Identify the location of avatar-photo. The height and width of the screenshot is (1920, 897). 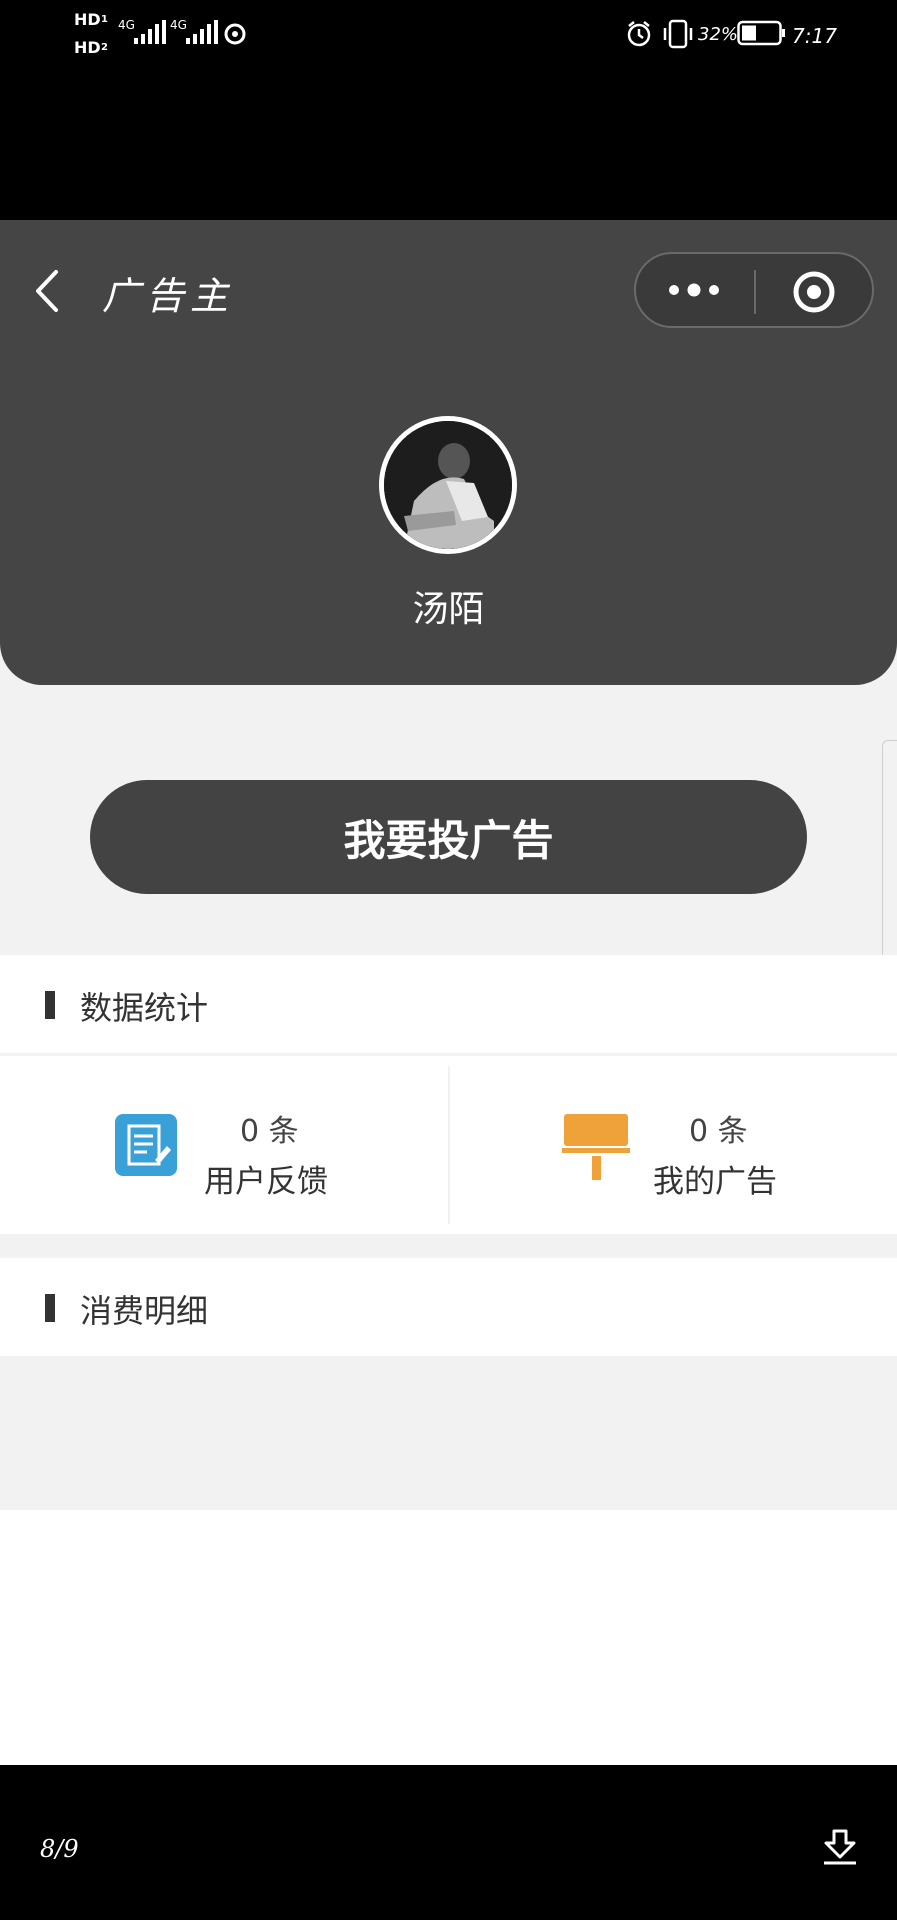
(448, 485).